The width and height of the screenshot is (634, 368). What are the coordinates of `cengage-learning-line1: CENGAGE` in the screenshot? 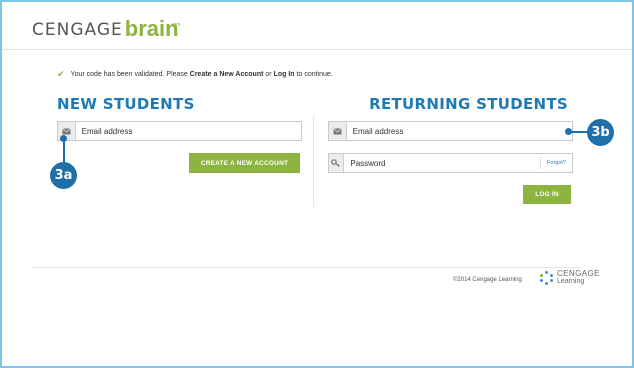 It's located at (578, 273).